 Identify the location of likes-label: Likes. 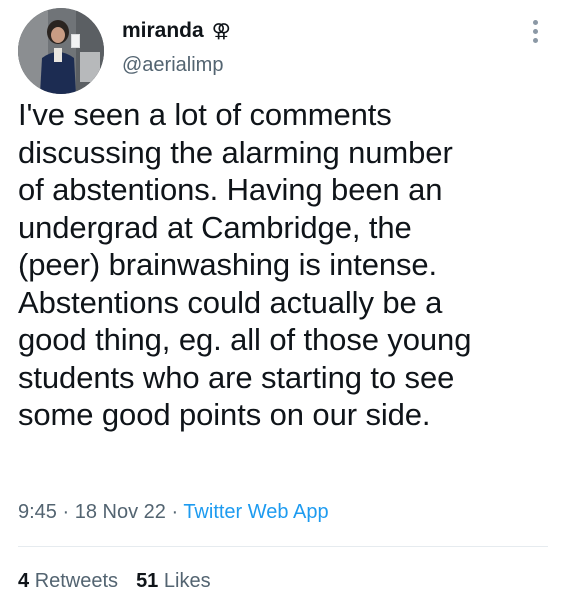
(187, 581).